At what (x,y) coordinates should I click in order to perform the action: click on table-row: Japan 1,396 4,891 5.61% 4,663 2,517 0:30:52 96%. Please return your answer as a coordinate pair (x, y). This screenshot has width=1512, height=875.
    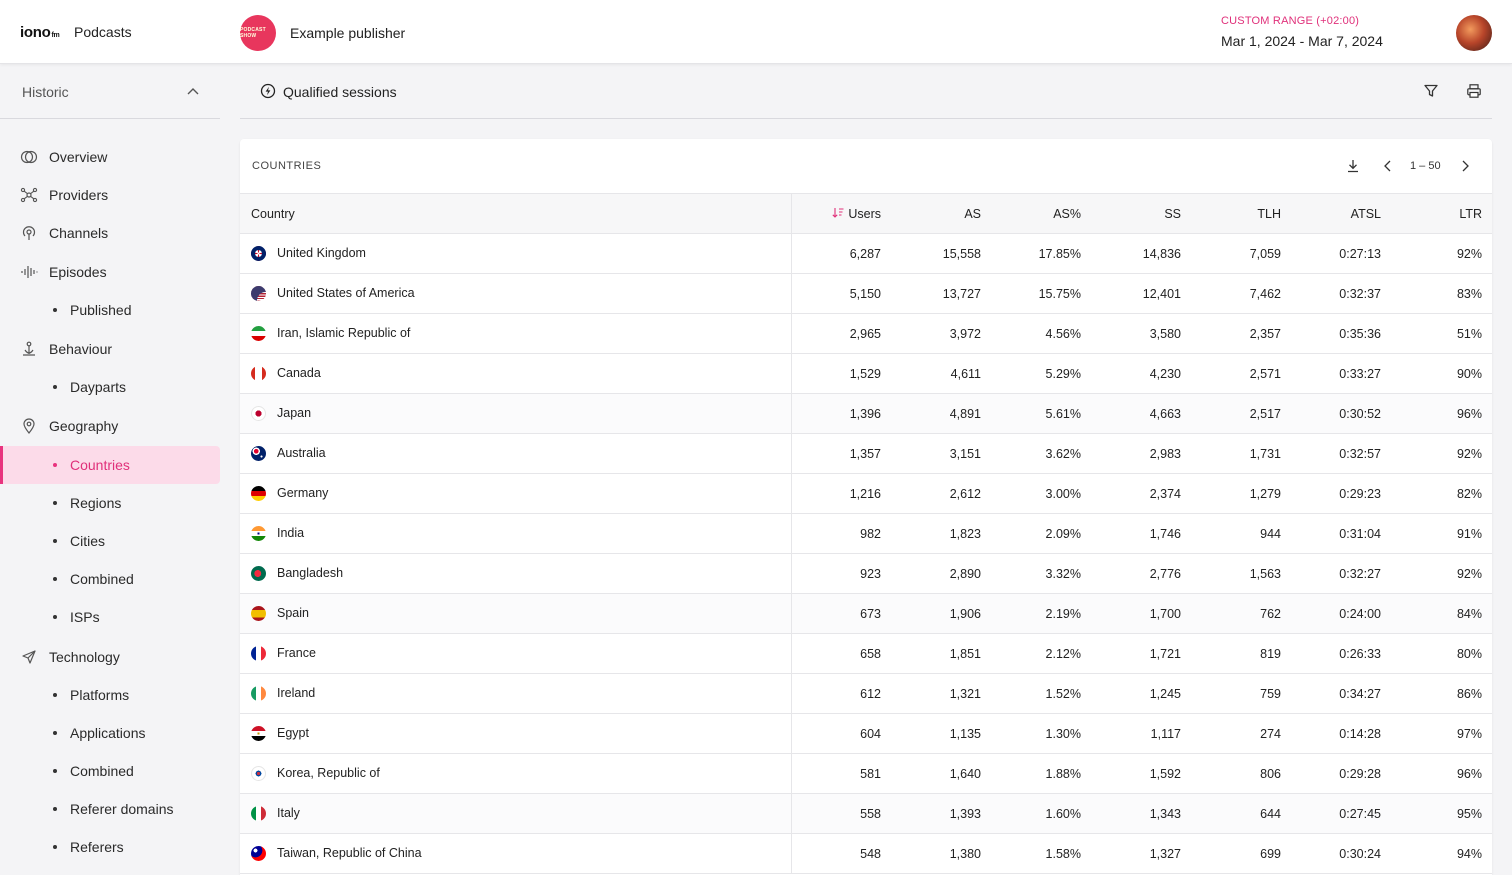
    Looking at the image, I should click on (866, 413).